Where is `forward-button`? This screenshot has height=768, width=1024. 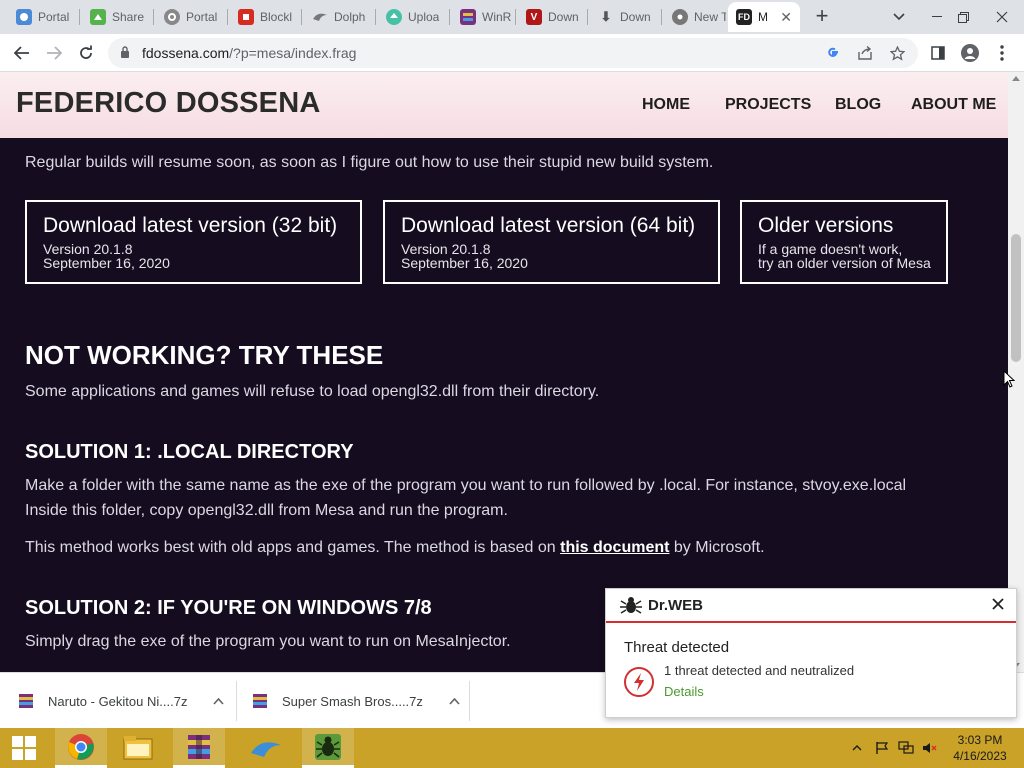 forward-button is located at coordinates (54, 53).